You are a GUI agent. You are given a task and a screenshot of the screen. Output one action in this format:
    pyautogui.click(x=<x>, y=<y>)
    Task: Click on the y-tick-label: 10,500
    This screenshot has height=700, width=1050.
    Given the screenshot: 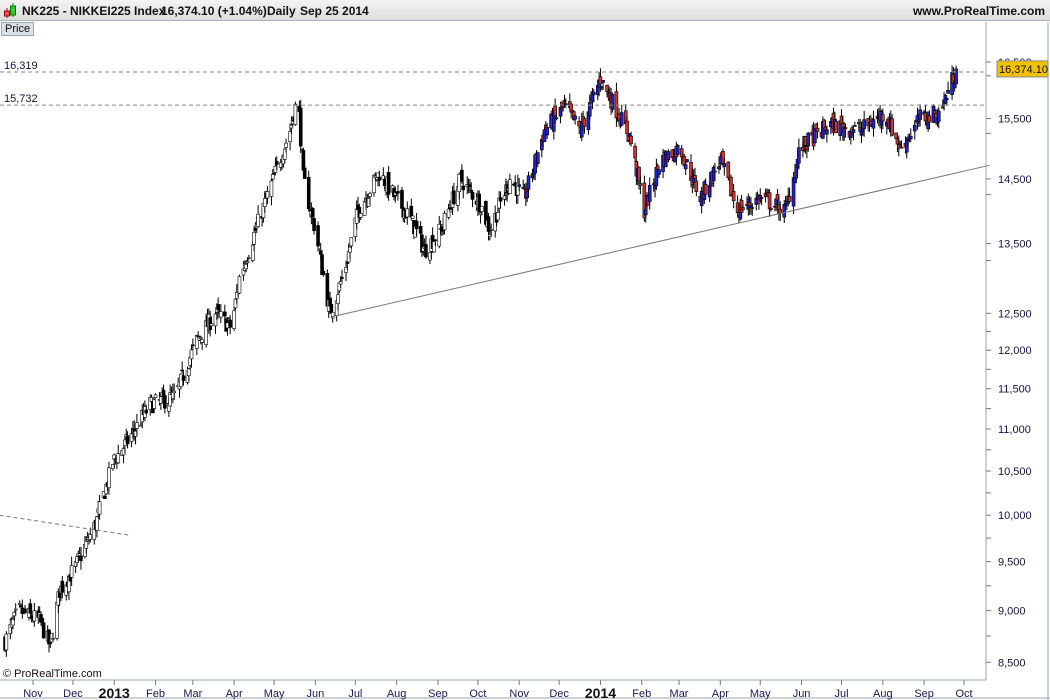 What is the action you would take?
    pyautogui.click(x=1015, y=472)
    